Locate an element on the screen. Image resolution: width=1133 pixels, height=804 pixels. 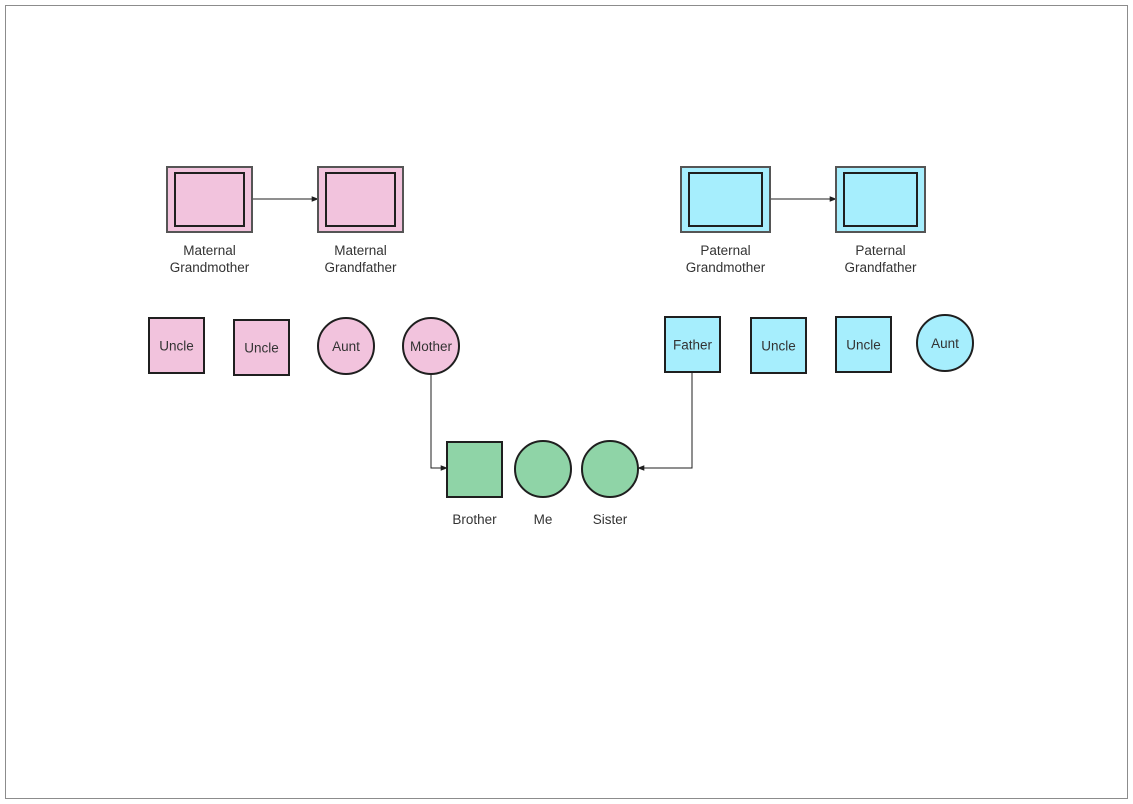
node-m-uncle1: Uncle is located at coordinates (176, 345).